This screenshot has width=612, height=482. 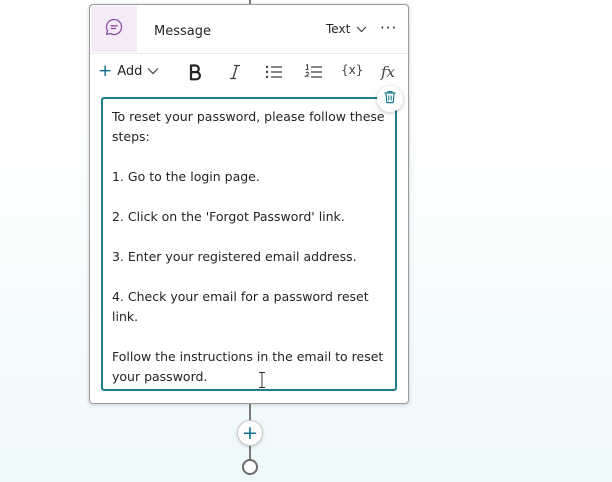 I want to click on editor-paragraph: 1. Go to the login page., so click(x=186, y=176).